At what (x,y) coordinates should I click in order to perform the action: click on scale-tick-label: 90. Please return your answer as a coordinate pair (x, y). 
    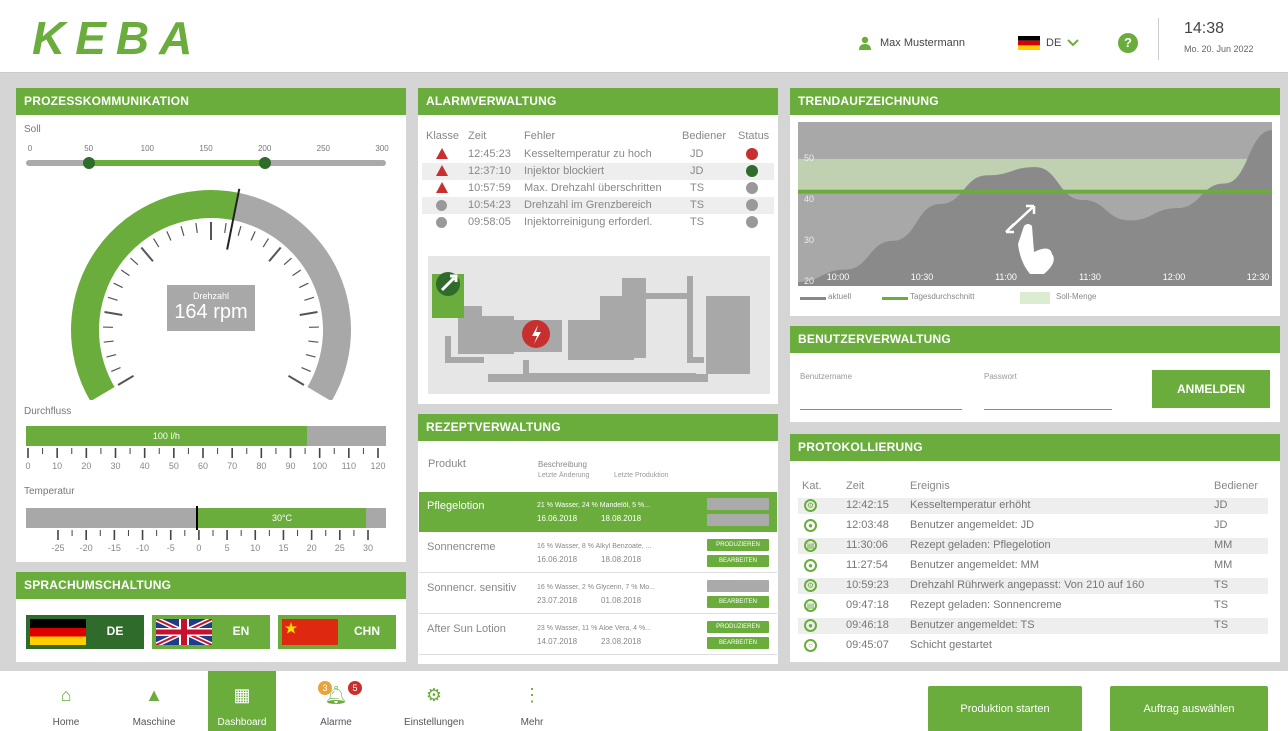
    Looking at the image, I should click on (290, 466).